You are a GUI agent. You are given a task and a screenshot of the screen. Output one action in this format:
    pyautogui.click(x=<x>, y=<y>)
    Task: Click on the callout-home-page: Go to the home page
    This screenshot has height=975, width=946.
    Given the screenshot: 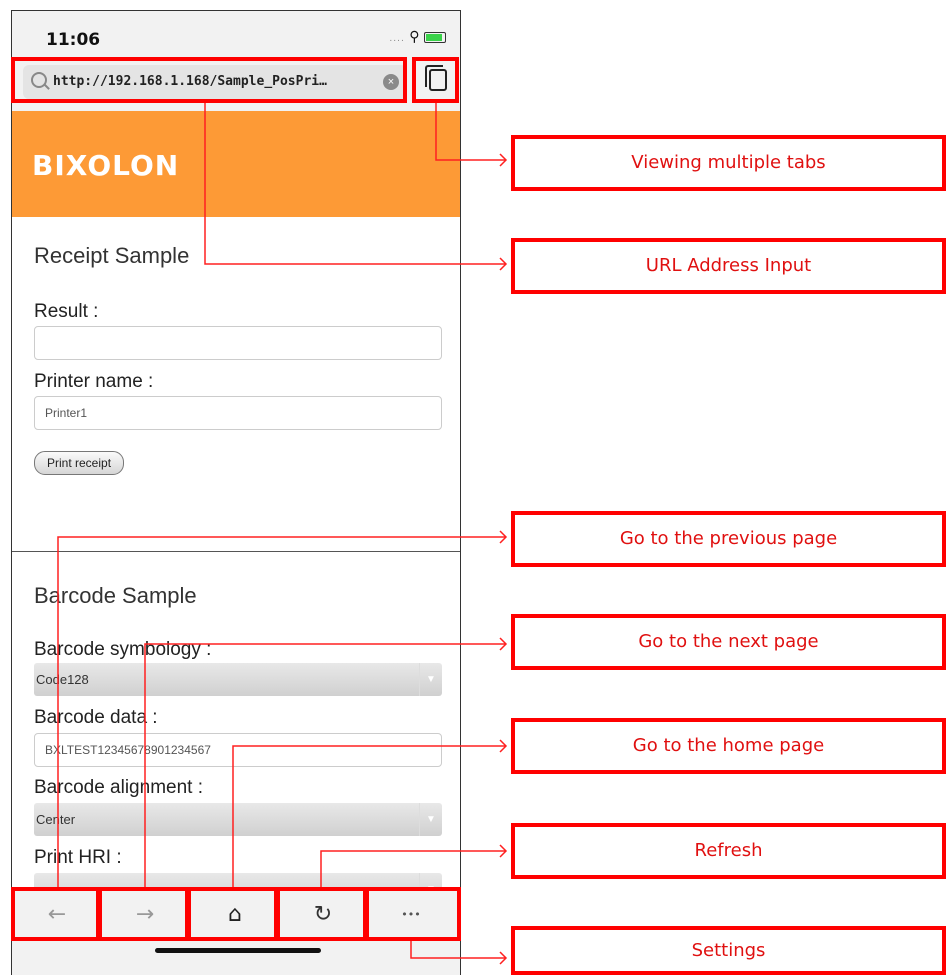 What is the action you would take?
    pyautogui.click(x=728, y=746)
    